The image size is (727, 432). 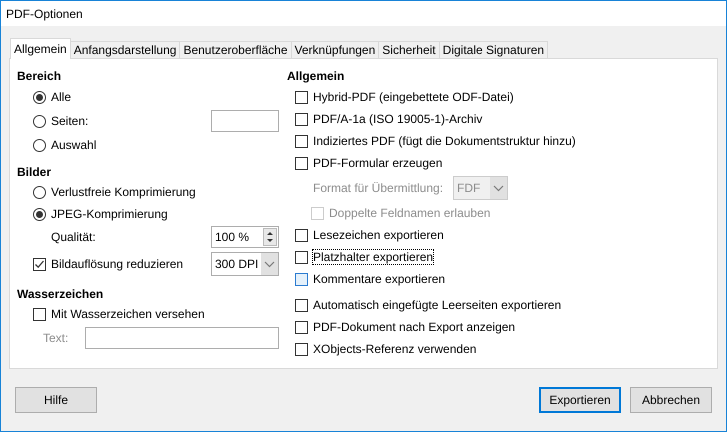 What do you see at coordinates (69, 121) in the screenshot?
I see `option-label: Seiten:` at bounding box center [69, 121].